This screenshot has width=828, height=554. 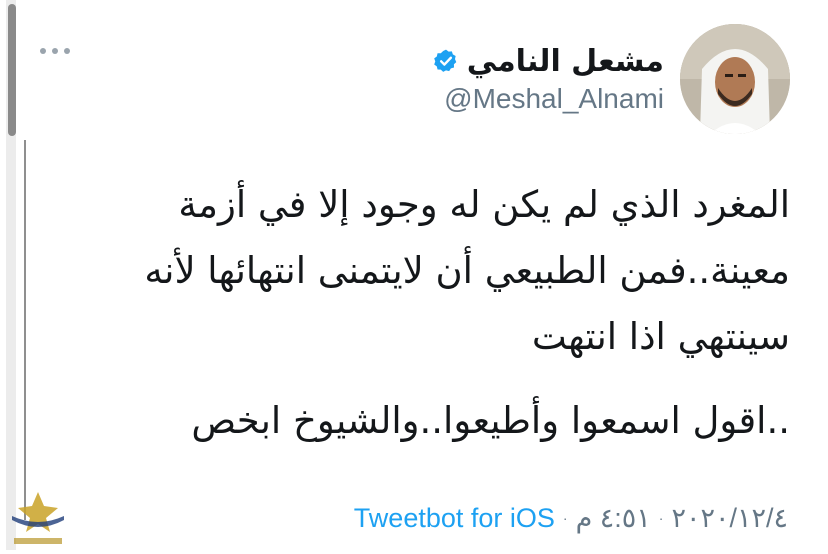 I want to click on verified-badge-icon, so click(x=445, y=60).